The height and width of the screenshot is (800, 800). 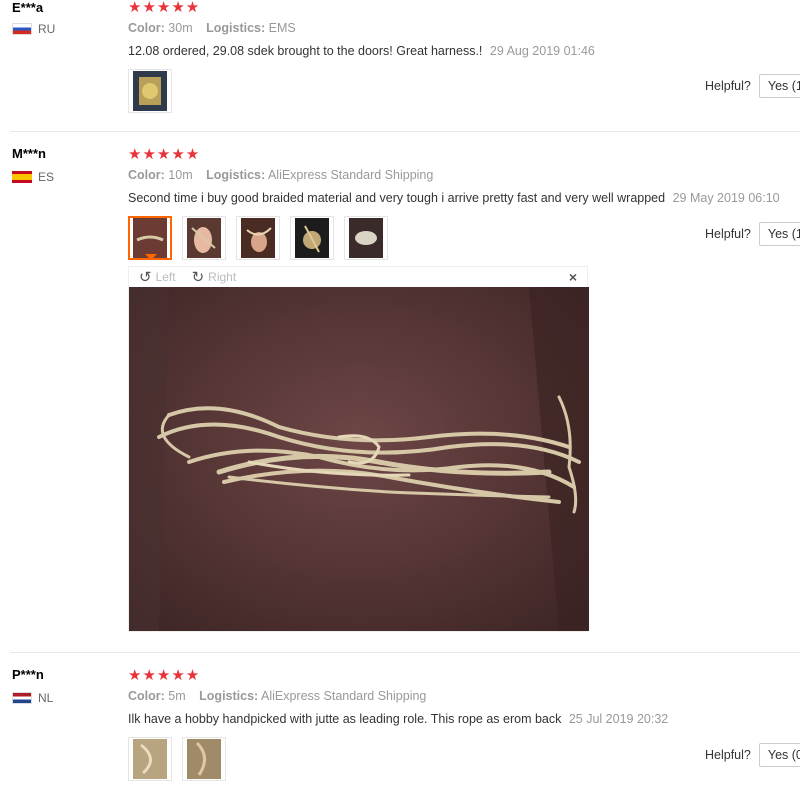 What do you see at coordinates (22, 698) in the screenshot?
I see `flag-nl-icon` at bounding box center [22, 698].